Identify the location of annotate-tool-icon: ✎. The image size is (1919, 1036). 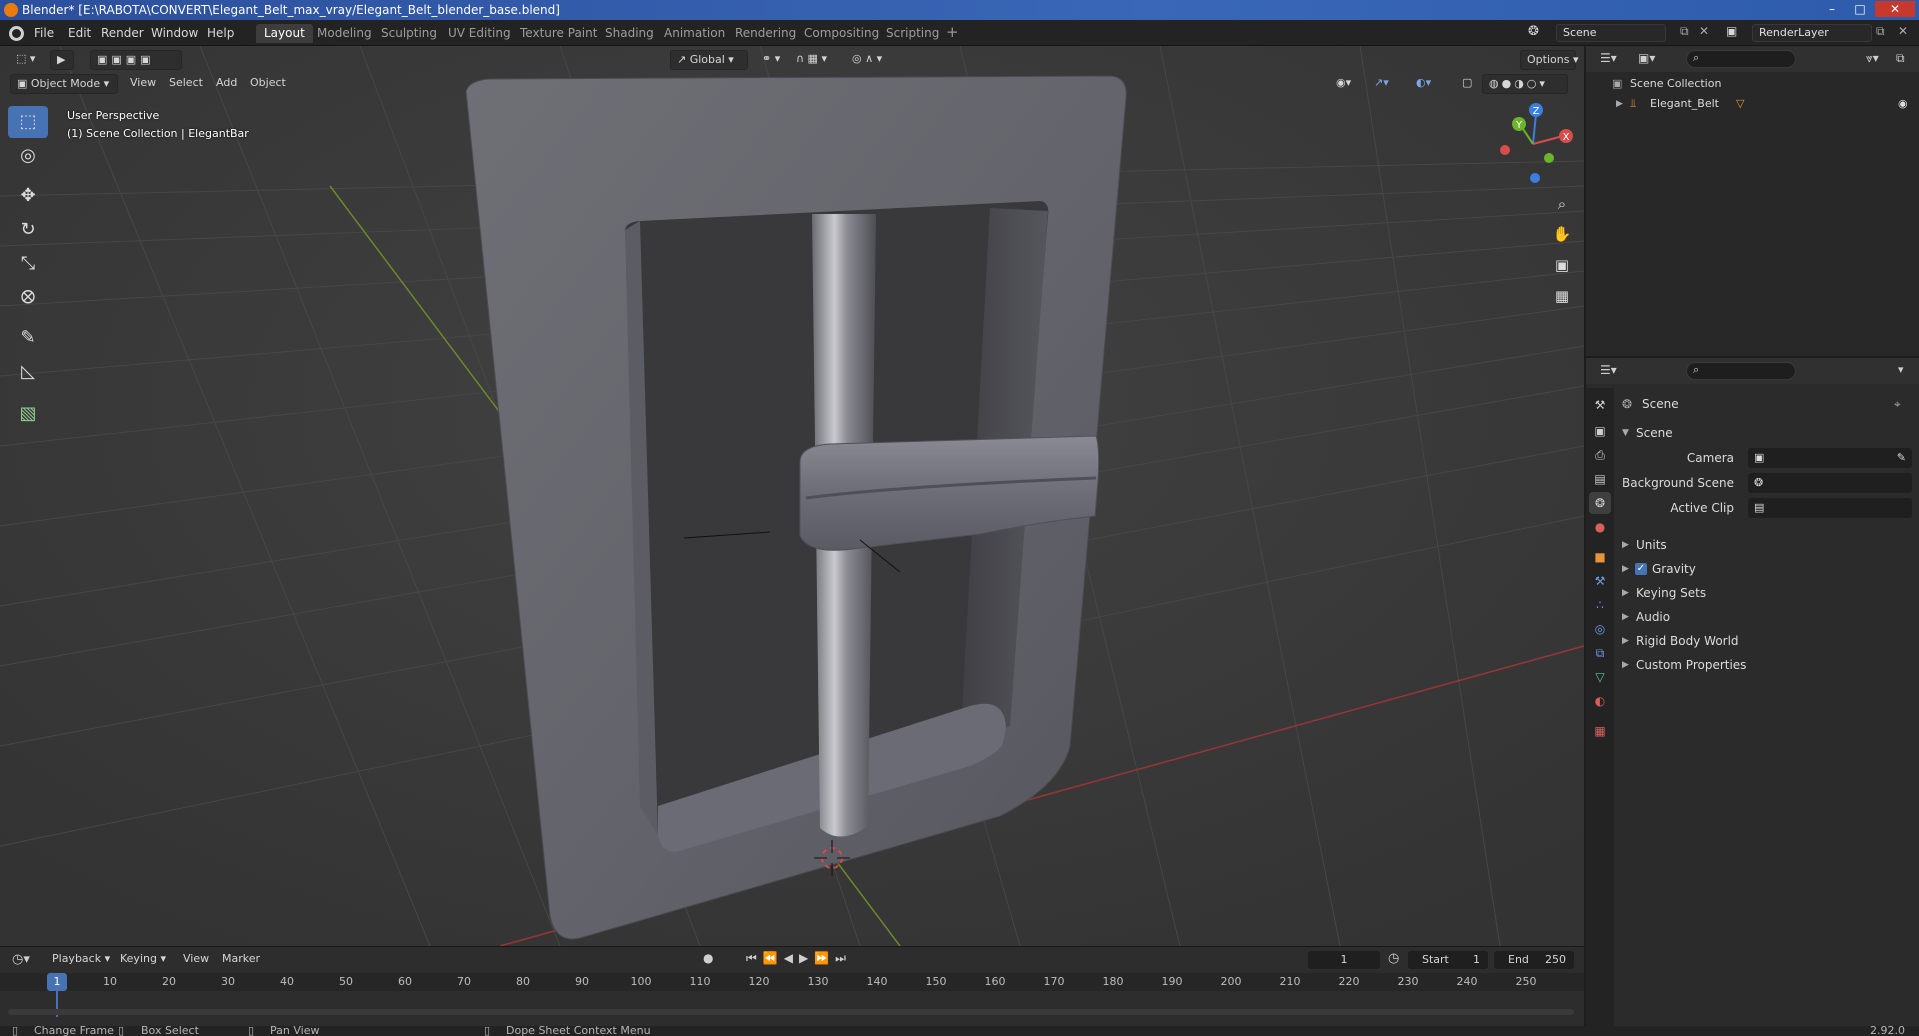
(28, 338).